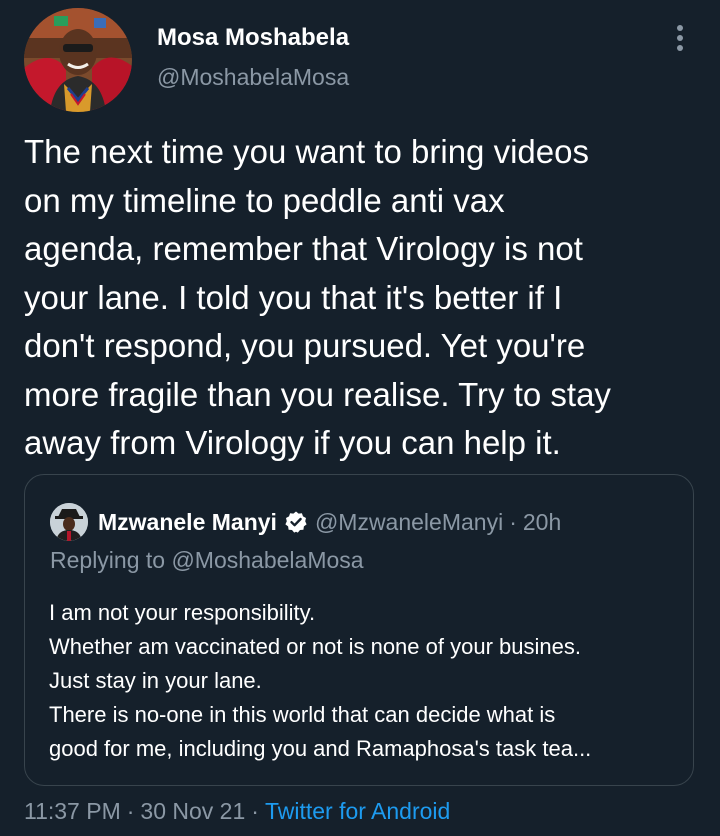 This screenshot has height=836, width=720. Describe the element at coordinates (357, 811) in the screenshot. I see `tweet-source-link: Twitter for Android` at that location.